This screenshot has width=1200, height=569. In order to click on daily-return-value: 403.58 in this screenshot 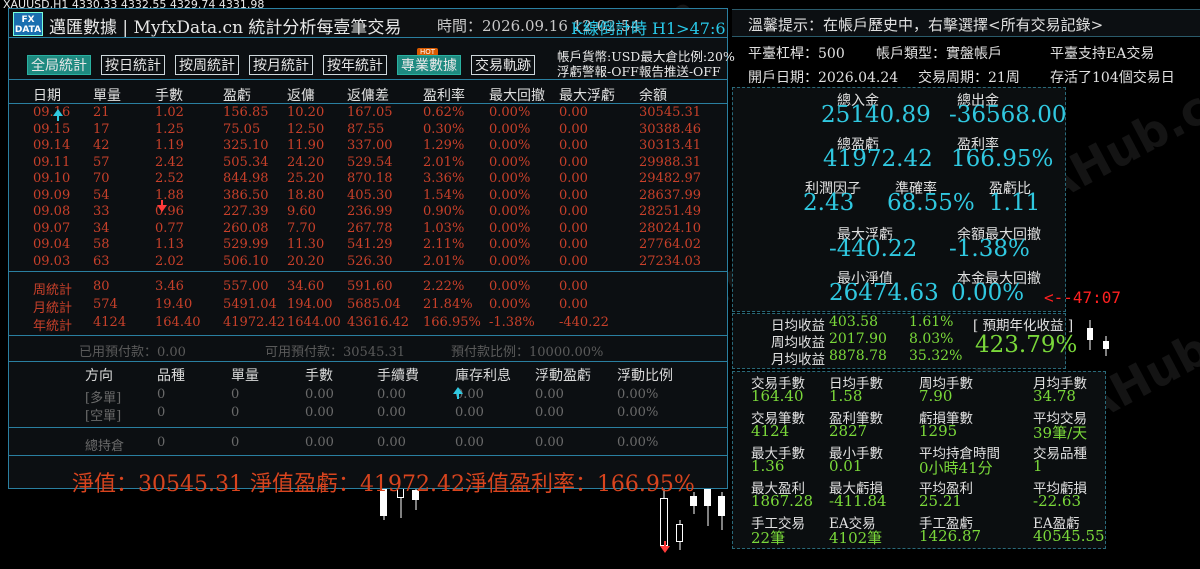, I will do `click(853, 322)`.